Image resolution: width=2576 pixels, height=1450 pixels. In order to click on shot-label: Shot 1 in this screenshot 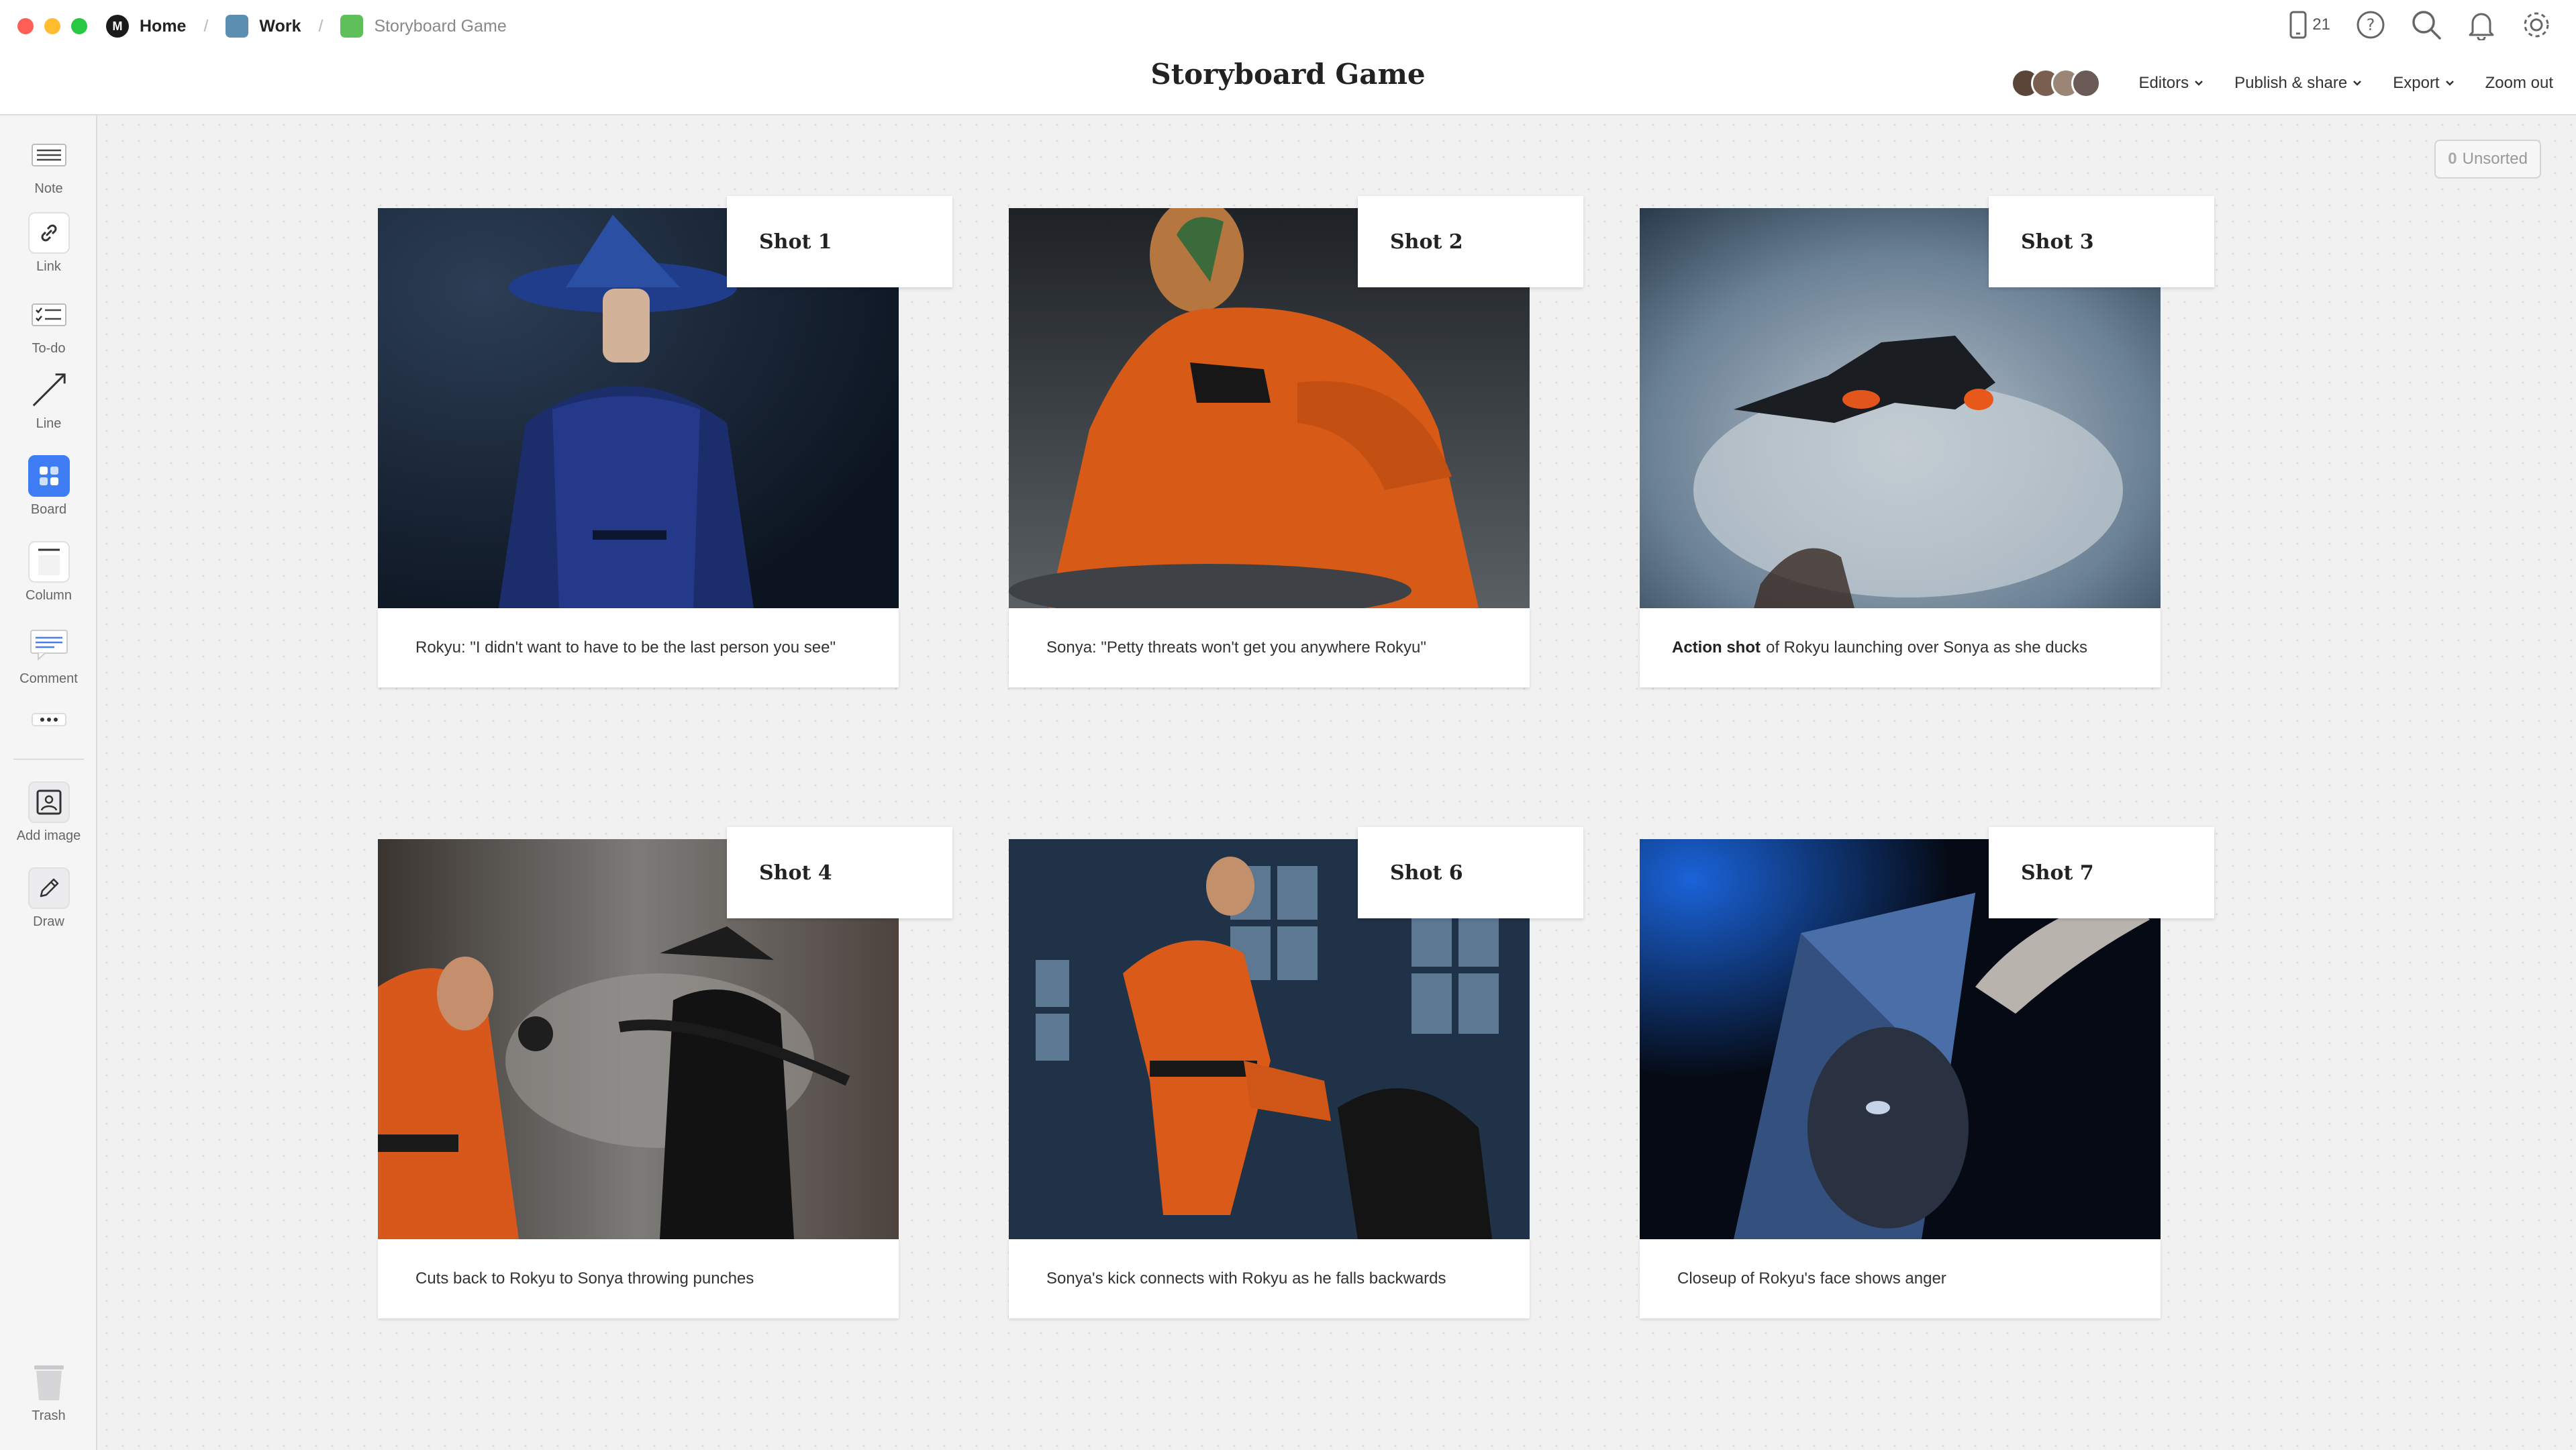, I will do `click(839, 241)`.